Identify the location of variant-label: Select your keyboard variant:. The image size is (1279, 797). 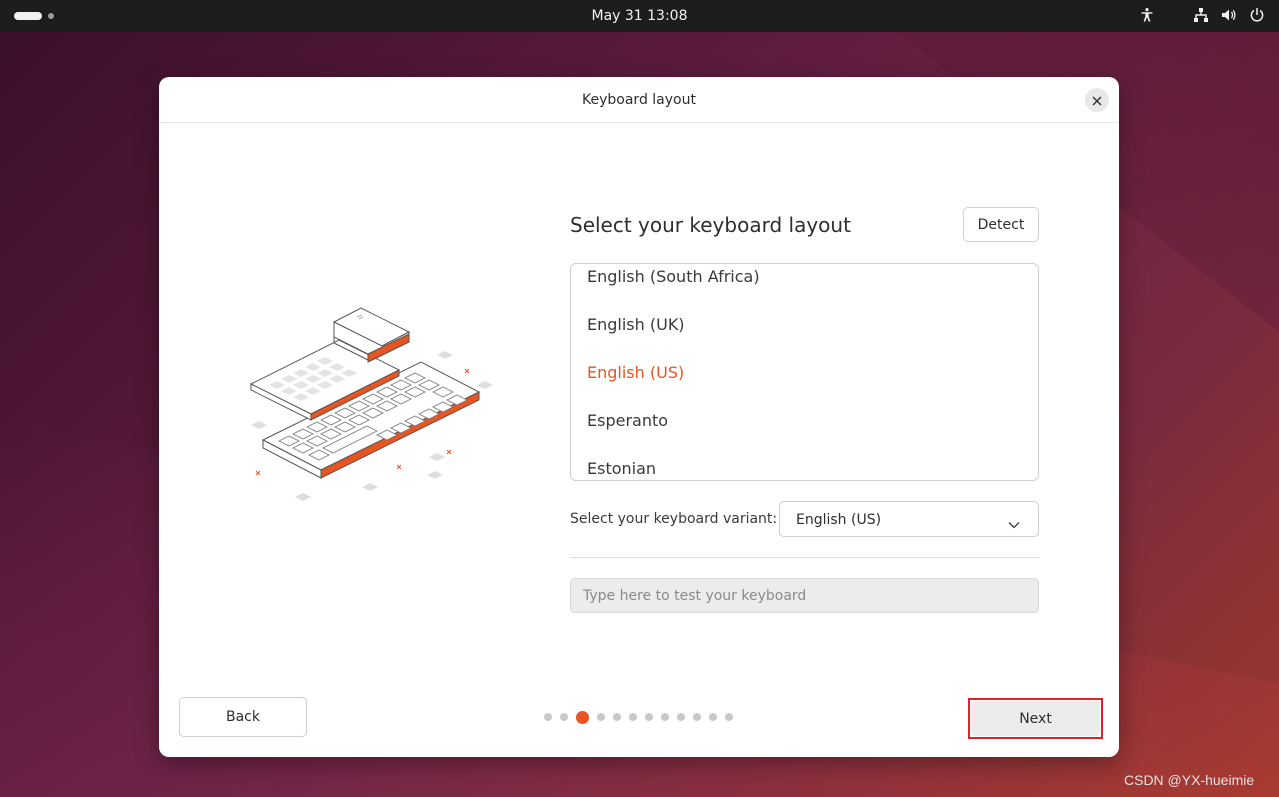
(674, 519).